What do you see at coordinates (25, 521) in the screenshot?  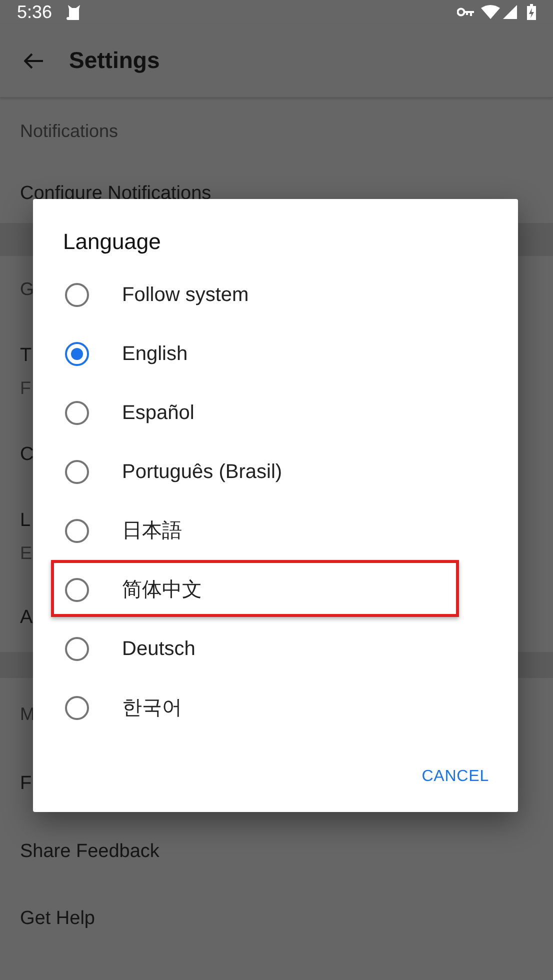 I see `settings-item: L` at bounding box center [25, 521].